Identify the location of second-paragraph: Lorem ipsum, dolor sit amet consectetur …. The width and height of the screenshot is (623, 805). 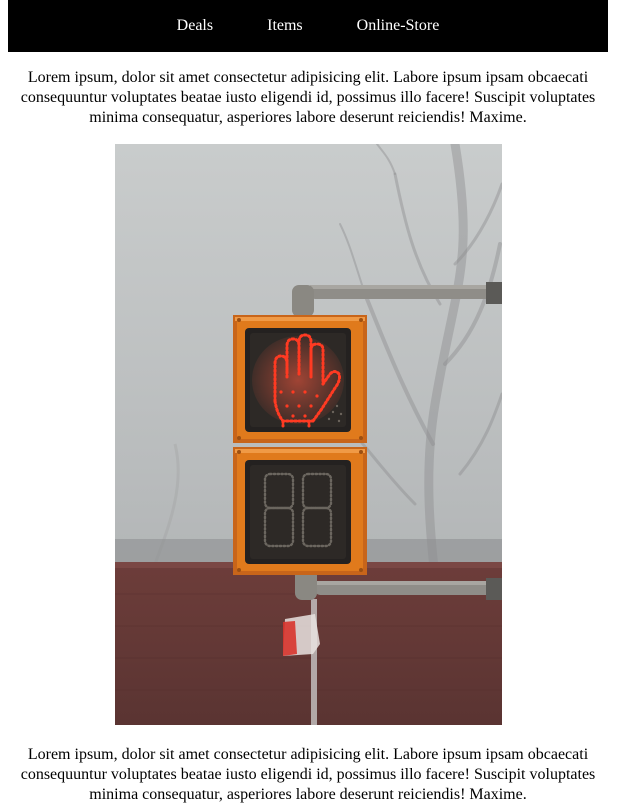
(308, 774).